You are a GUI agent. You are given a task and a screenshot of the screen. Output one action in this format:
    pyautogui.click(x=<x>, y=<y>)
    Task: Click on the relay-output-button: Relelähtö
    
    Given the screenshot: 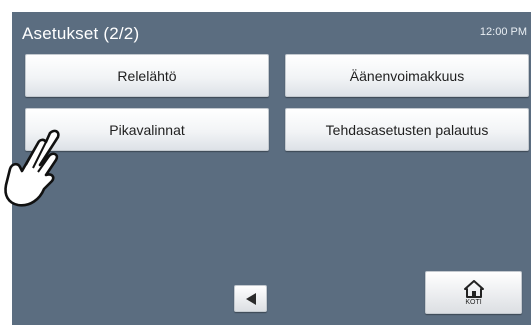 What is the action you would take?
    pyautogui.click(x=147, y=75)
    